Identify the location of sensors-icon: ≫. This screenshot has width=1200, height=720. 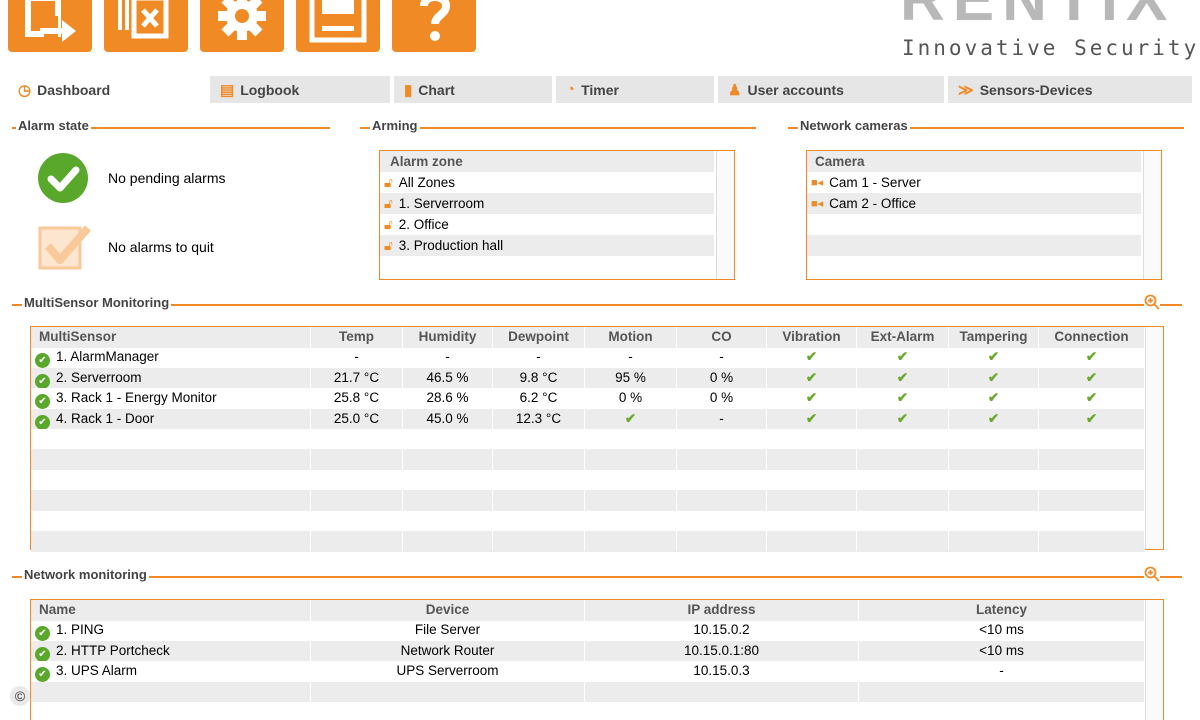
(966, 90).